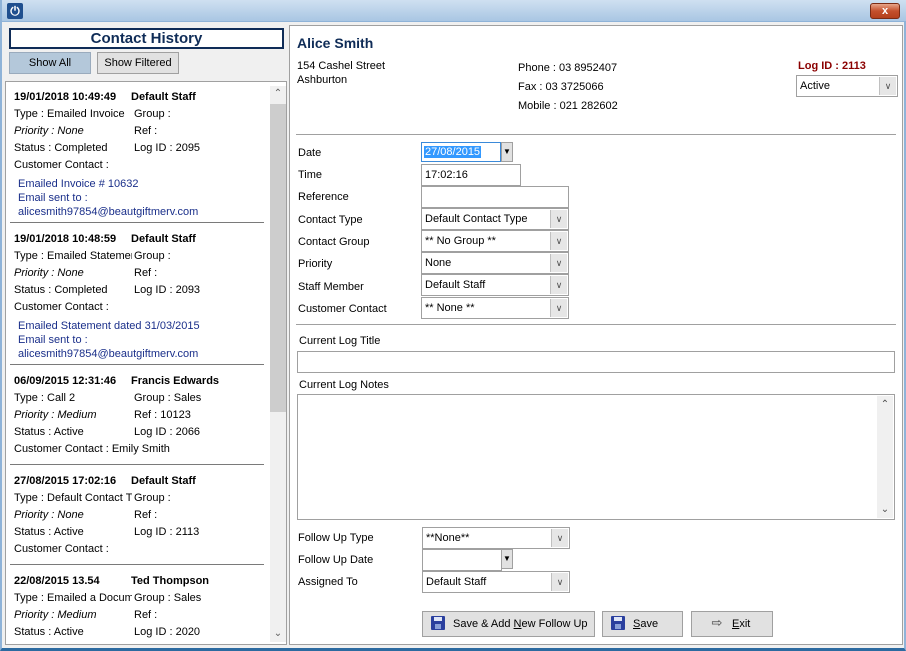 The height and width of the screenshot is (651, 906). What do you see at coordinates (885, 11) in the screenshot?
I see `close-button: x` at bounding box center [885, 11].